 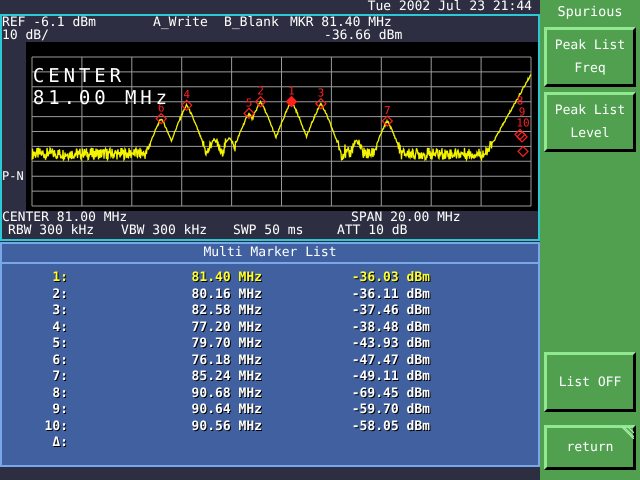 What do you see at coordinates (390, 328) in the screenshot?
I see `marker-level: -38.48 dBm` at bounding box center [390, 328].